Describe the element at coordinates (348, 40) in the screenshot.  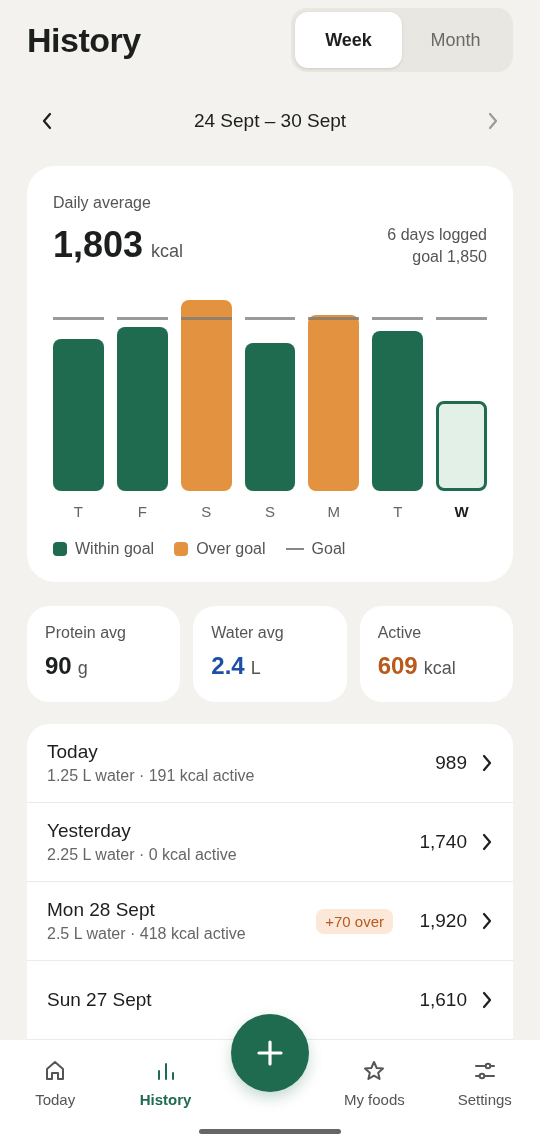
I see `period-tab: Week` at that location.